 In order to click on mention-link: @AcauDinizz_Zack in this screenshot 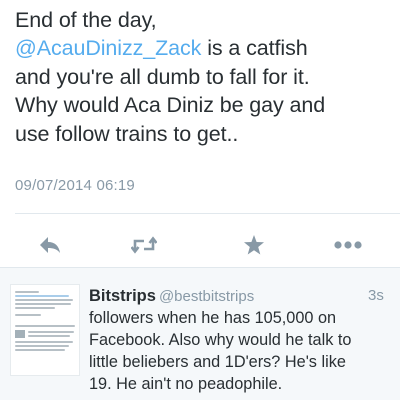, I will do `click(108, 48)`.